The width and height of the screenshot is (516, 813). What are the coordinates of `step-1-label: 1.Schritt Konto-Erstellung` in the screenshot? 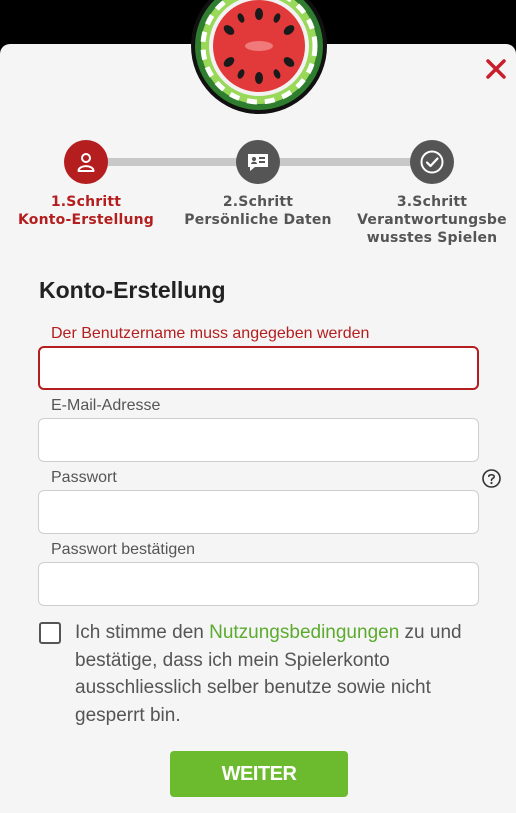 It's located at (86, 211).